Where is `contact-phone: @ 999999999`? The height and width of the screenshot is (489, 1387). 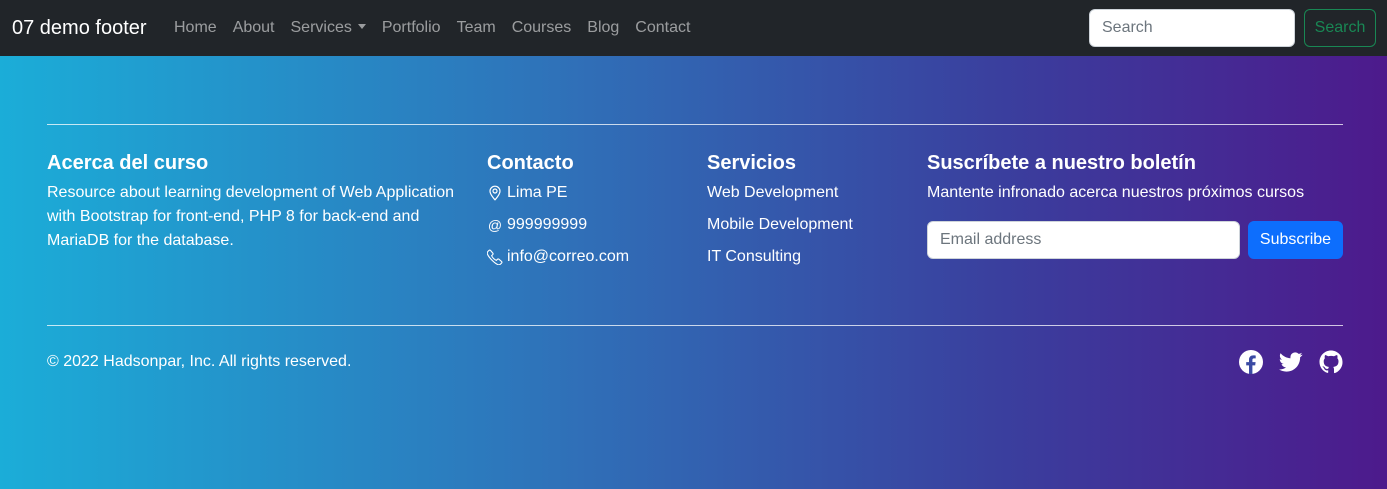 contact-phone: @ 999999999 is located at coordinates (537, 225).